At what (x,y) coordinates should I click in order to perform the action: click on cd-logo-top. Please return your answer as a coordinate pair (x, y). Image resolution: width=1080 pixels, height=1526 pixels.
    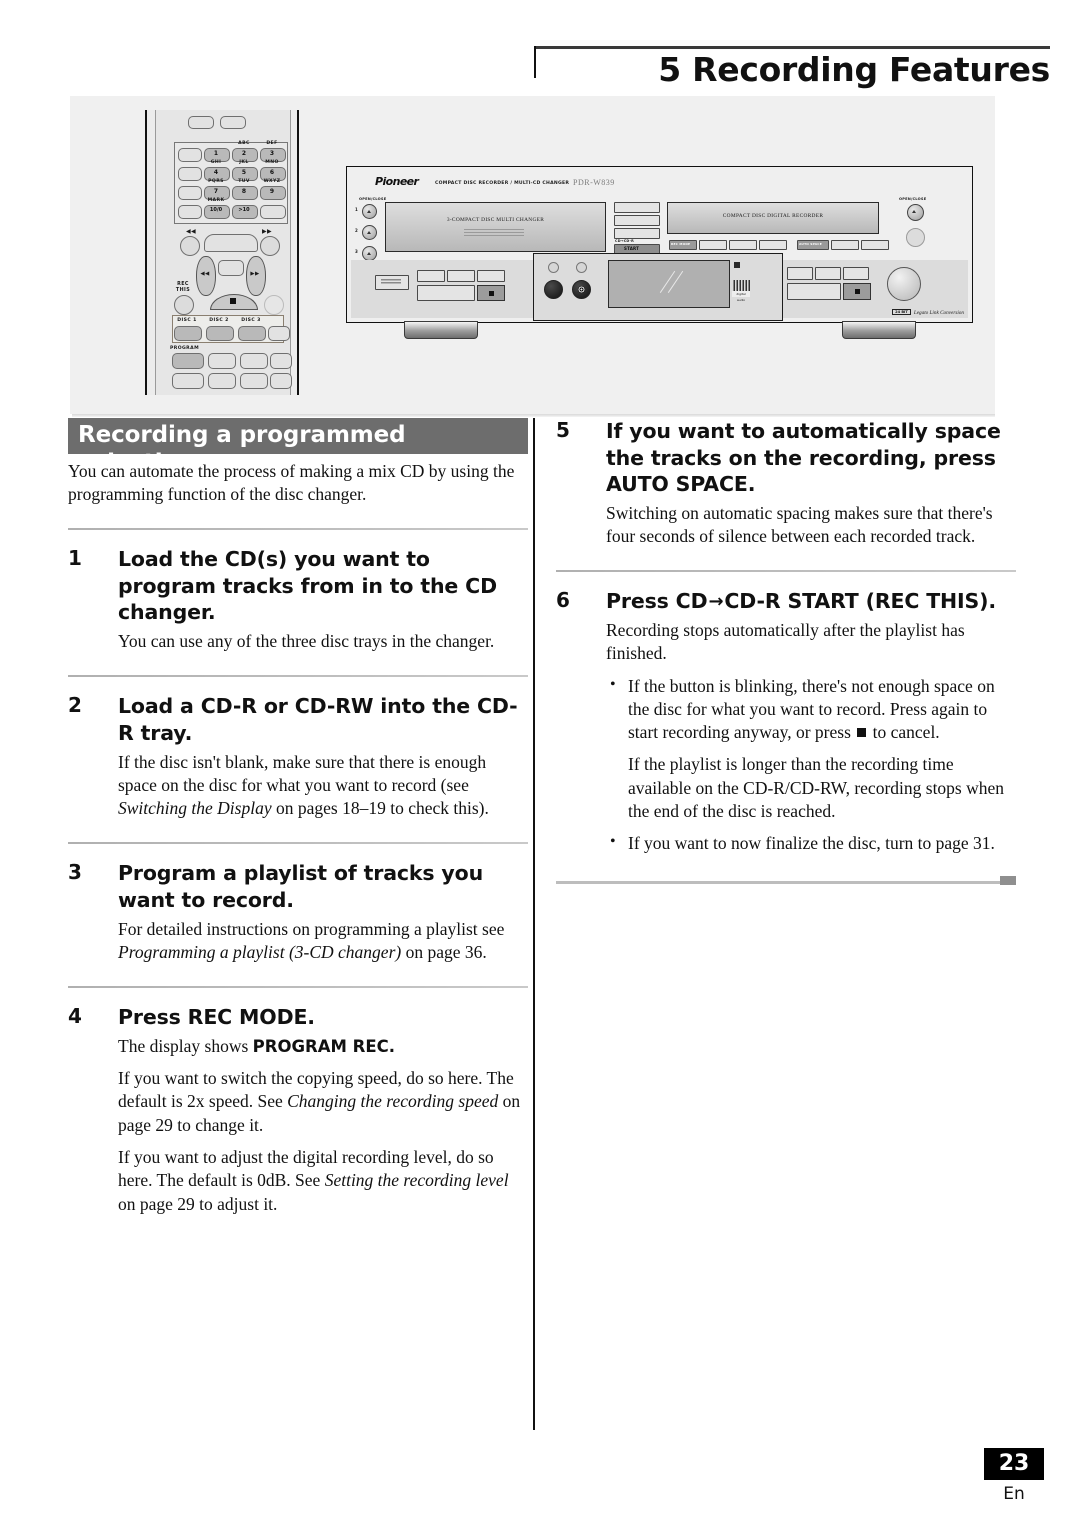
    Looking at the image, I should click on (741, 285).